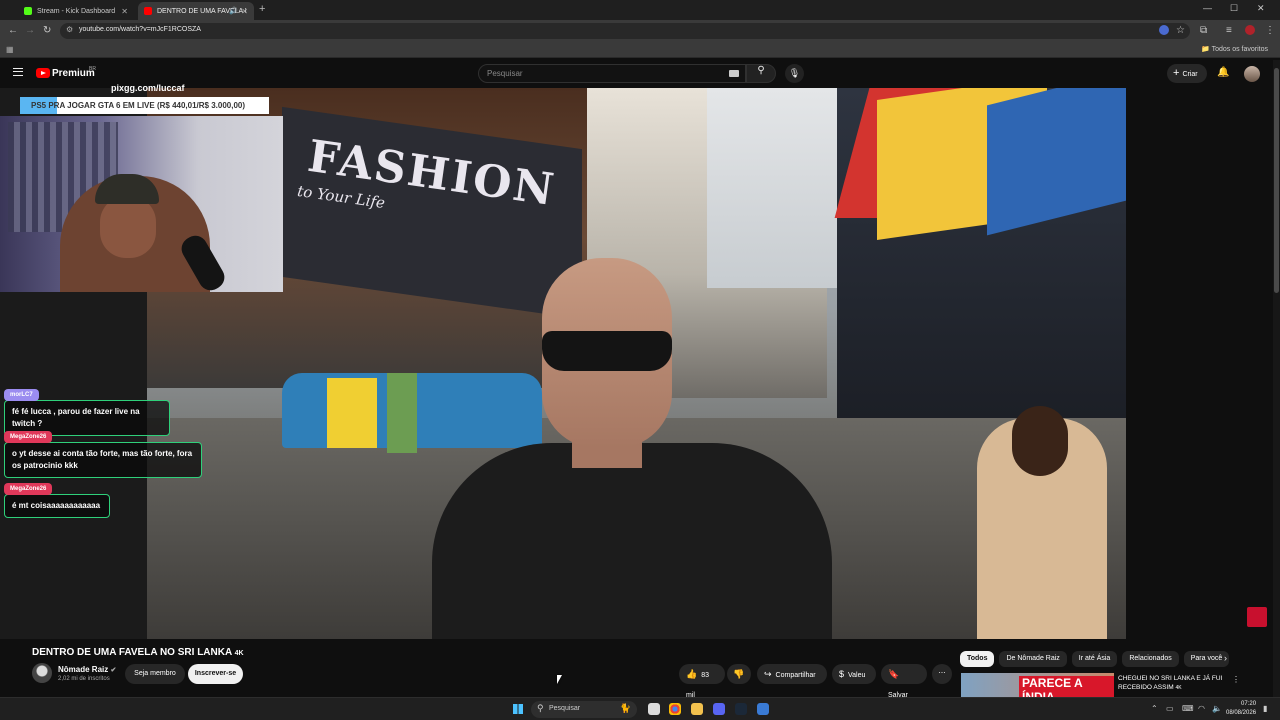 The image size is (1280, 720). Describe the element at coordinates (1241, 713) in the screenshot. I see `clock-date: 08/08/2026` at that location.